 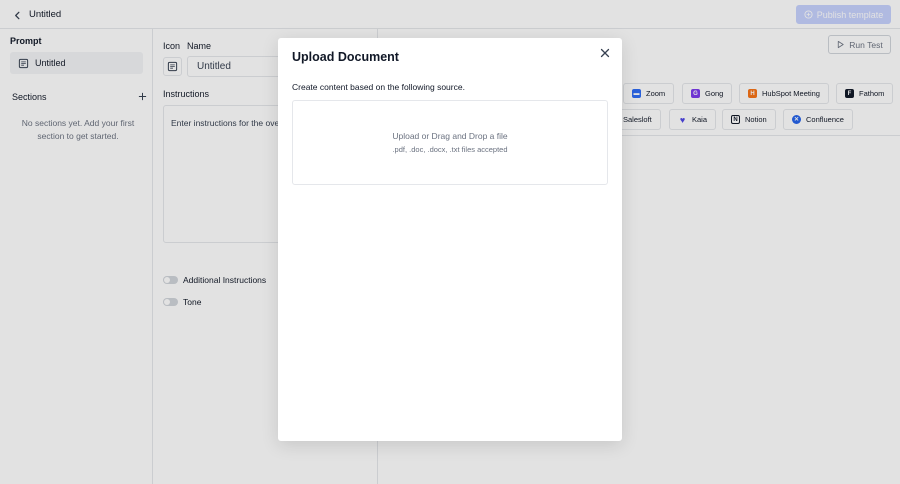 I want to click on close-button, so click(x=605, y=53).